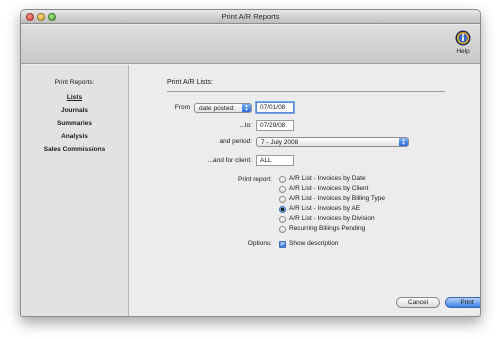  Describe the element at coordinates (74, 110) in the screenshot. I see `sidebar-item-journals: Journals` at that location.